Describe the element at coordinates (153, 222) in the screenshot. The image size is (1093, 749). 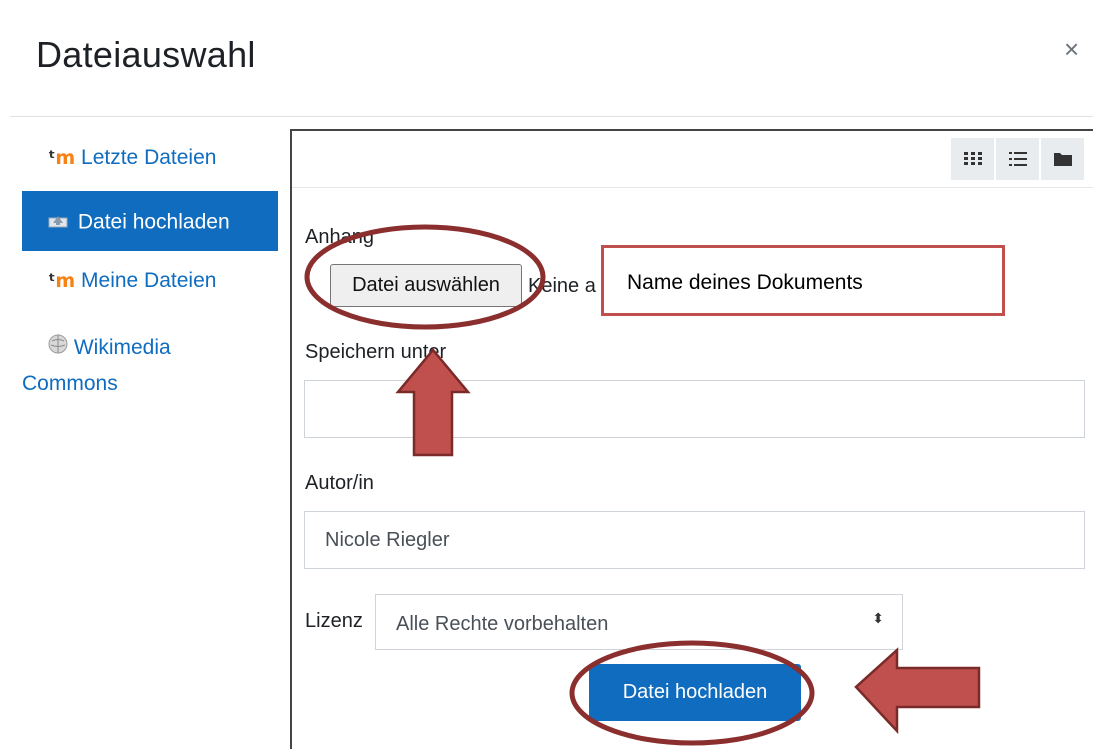
I see `sidebar-item-label: Datei hochladen` at that location.